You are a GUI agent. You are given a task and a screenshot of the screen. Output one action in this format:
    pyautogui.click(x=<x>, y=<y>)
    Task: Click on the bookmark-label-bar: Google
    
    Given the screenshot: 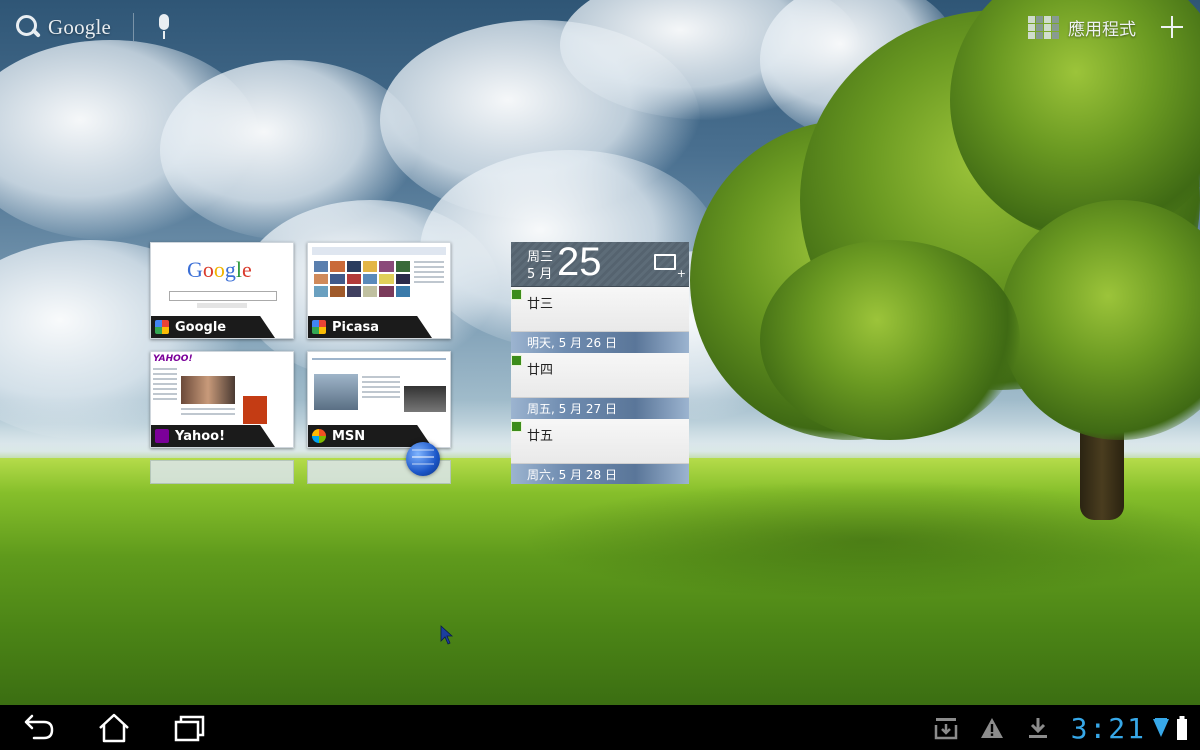 What is the action you would take?
    pyautogui.click(x=213, y=327)
    